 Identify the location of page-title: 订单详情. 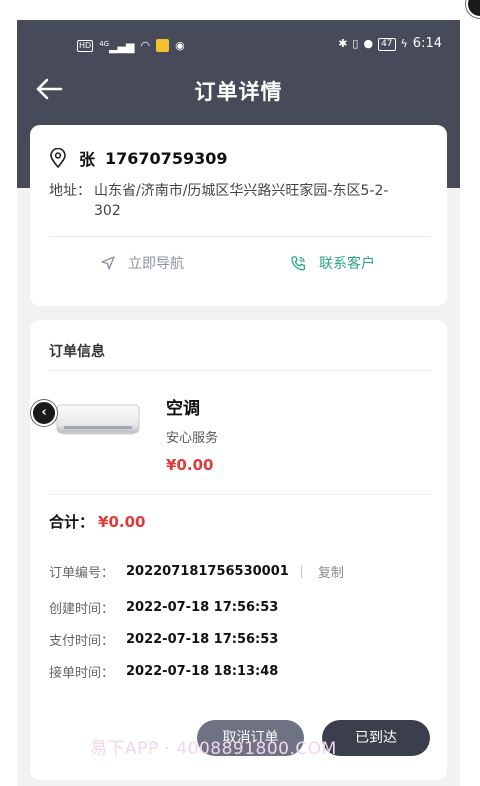
(238, 92).